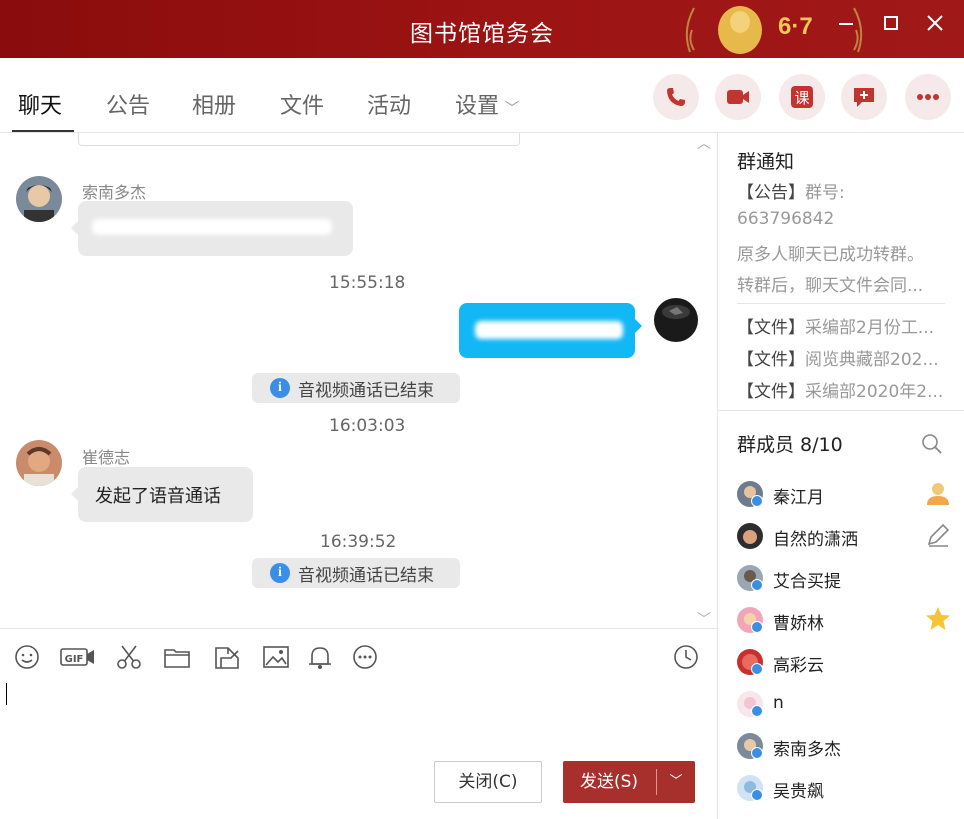 The image size is (964, 819). I want to click on member-item: 秦江月, so click(844, 495).